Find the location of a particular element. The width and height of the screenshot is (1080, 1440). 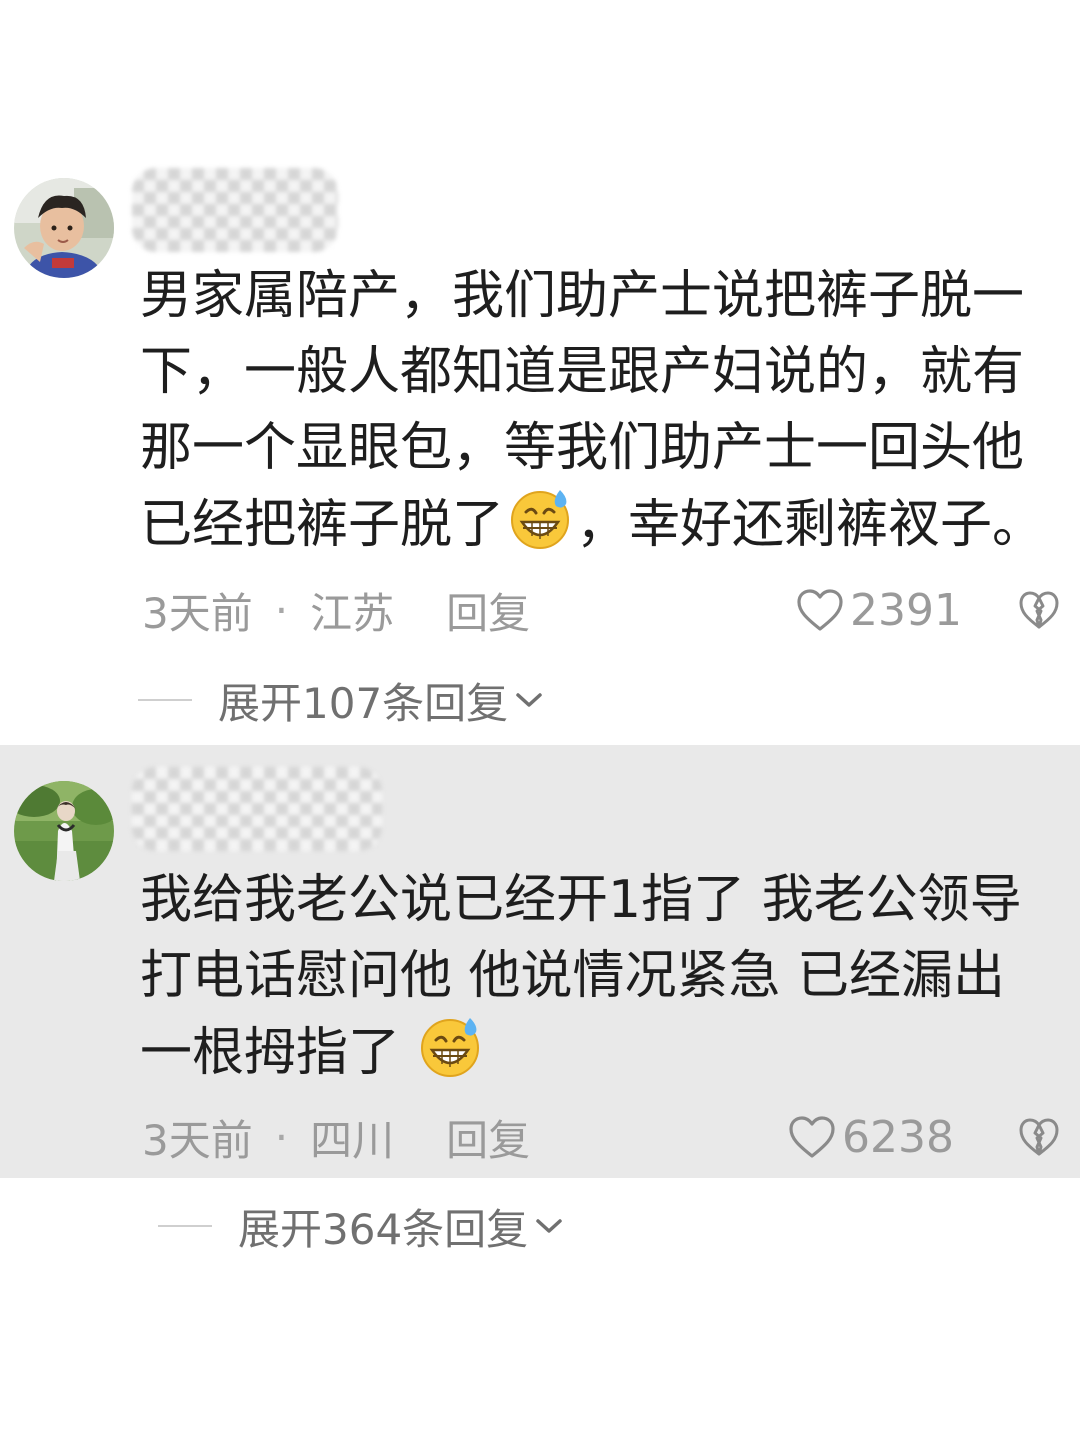

like-count: 2391 is located at coordinates (906, 610).